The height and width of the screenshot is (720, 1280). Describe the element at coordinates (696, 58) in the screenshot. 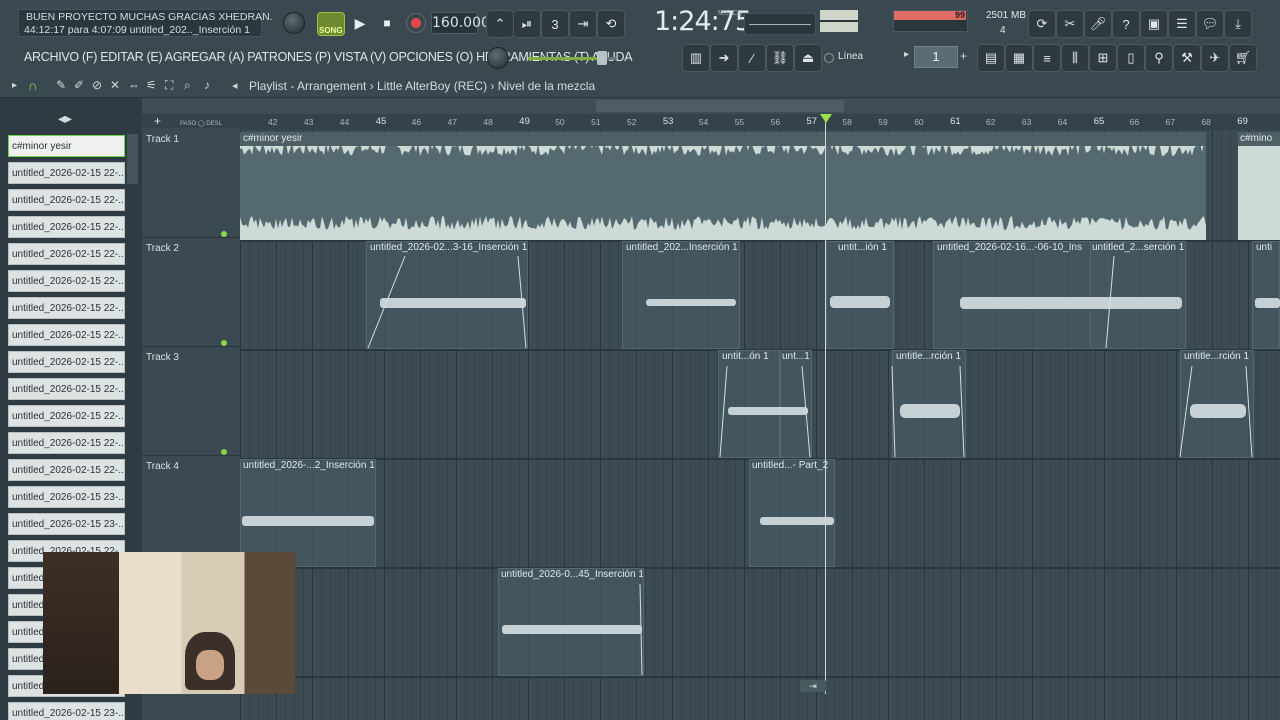

I see `piano-roll-icon: ▥` at that location.